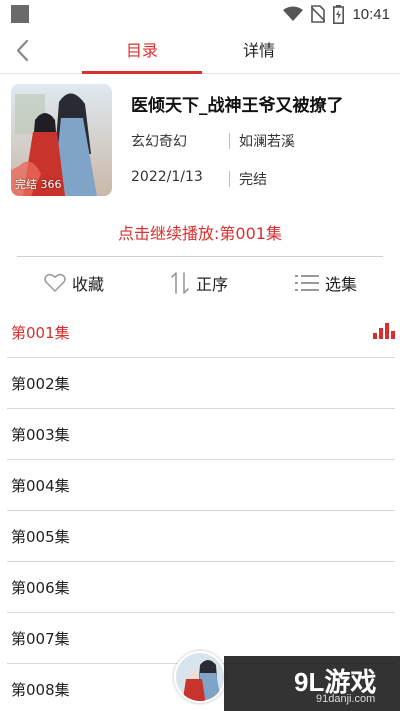 The image size is (400, 711). Describe the element at coordinates (38, 184) in the screenshot. I see `cover-caption: 完结 366` at that location.